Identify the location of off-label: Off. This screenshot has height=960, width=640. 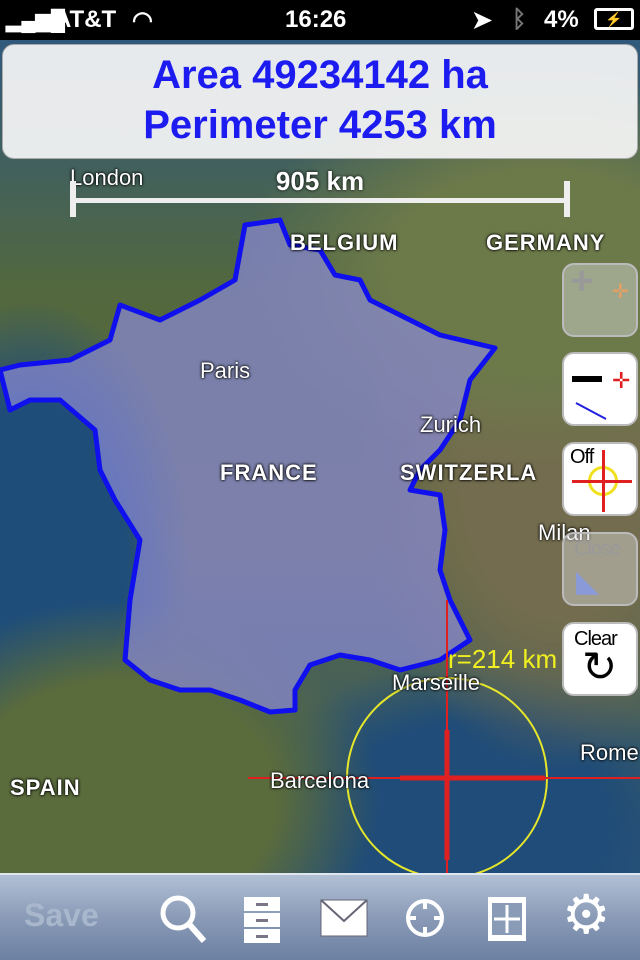
(582, 457).